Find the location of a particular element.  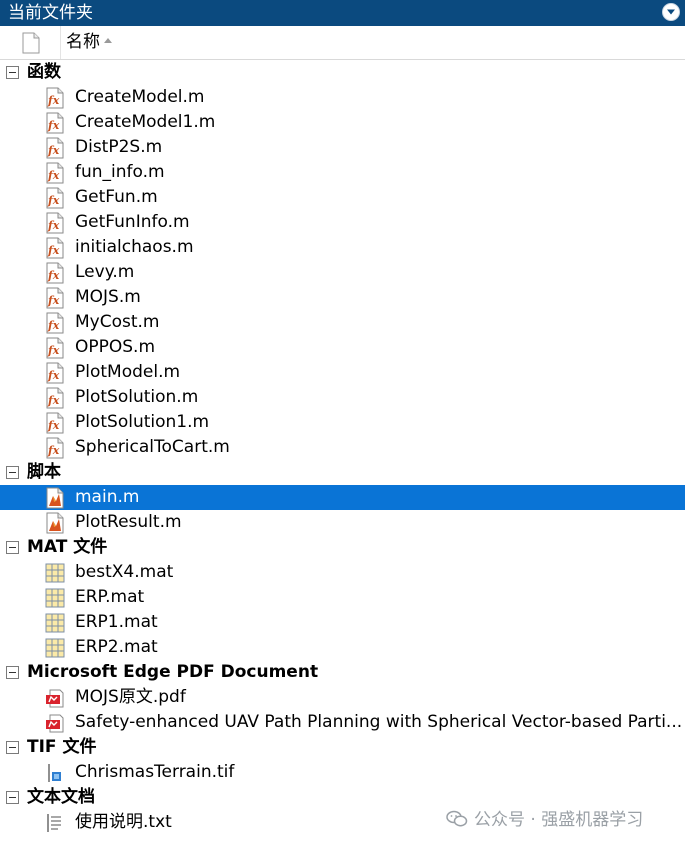

group-header-pdf: Microsoft Edge PDF Document is located at coordinates (342, 672).